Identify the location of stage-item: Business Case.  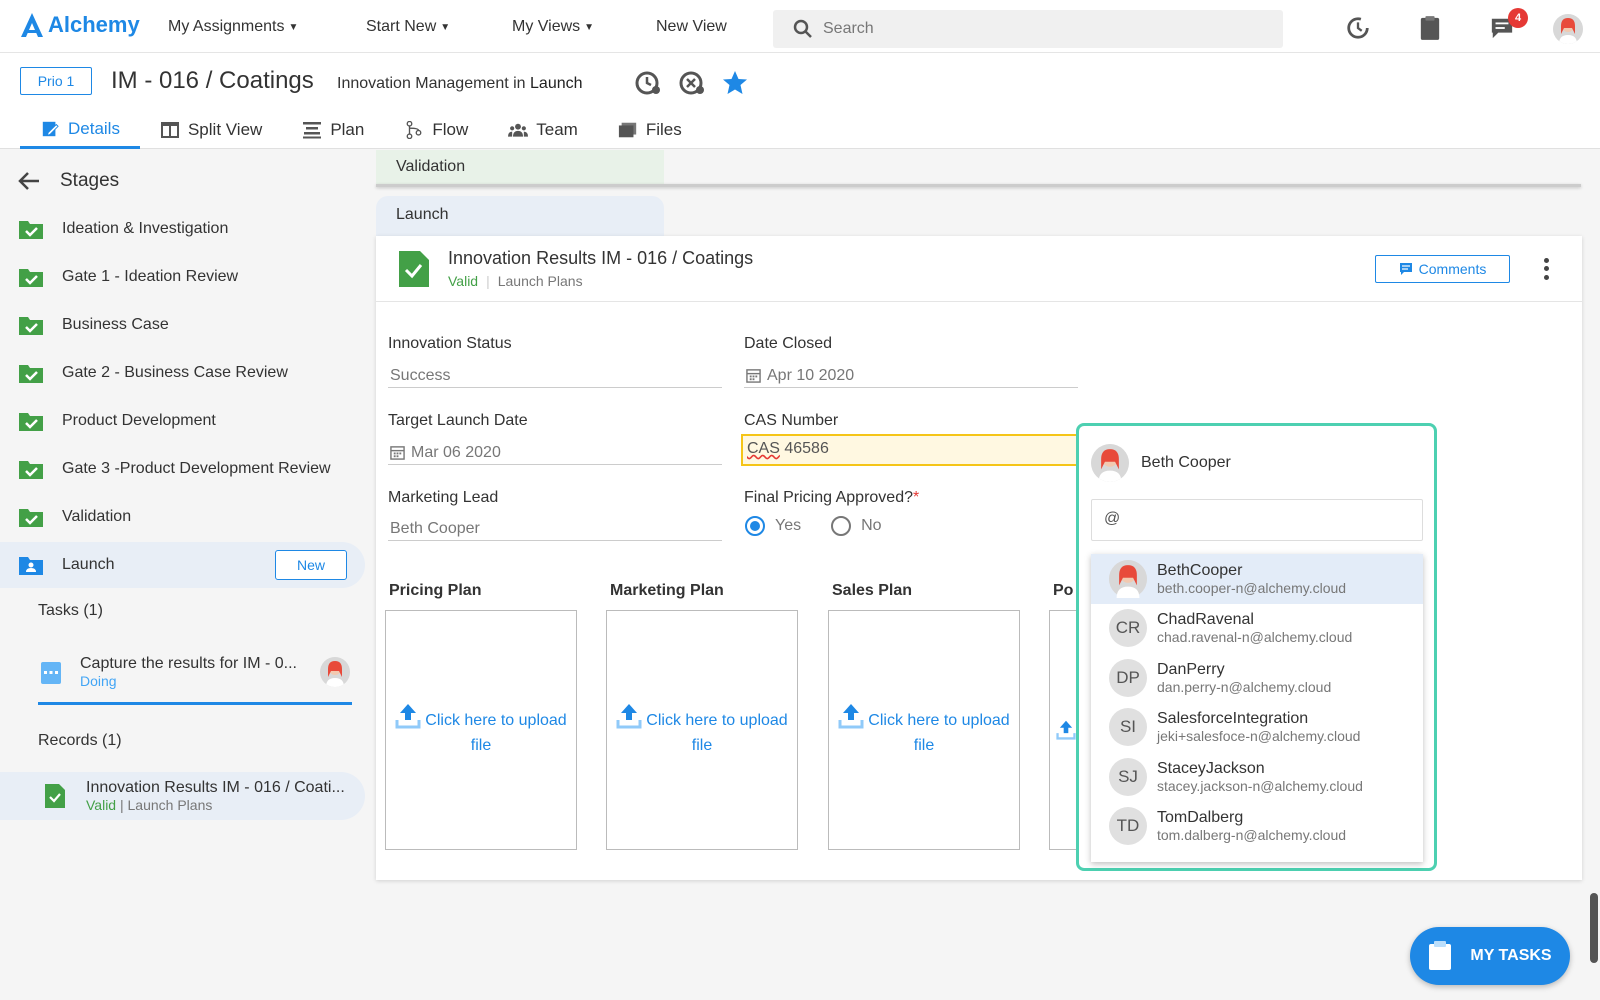
(182, 325).